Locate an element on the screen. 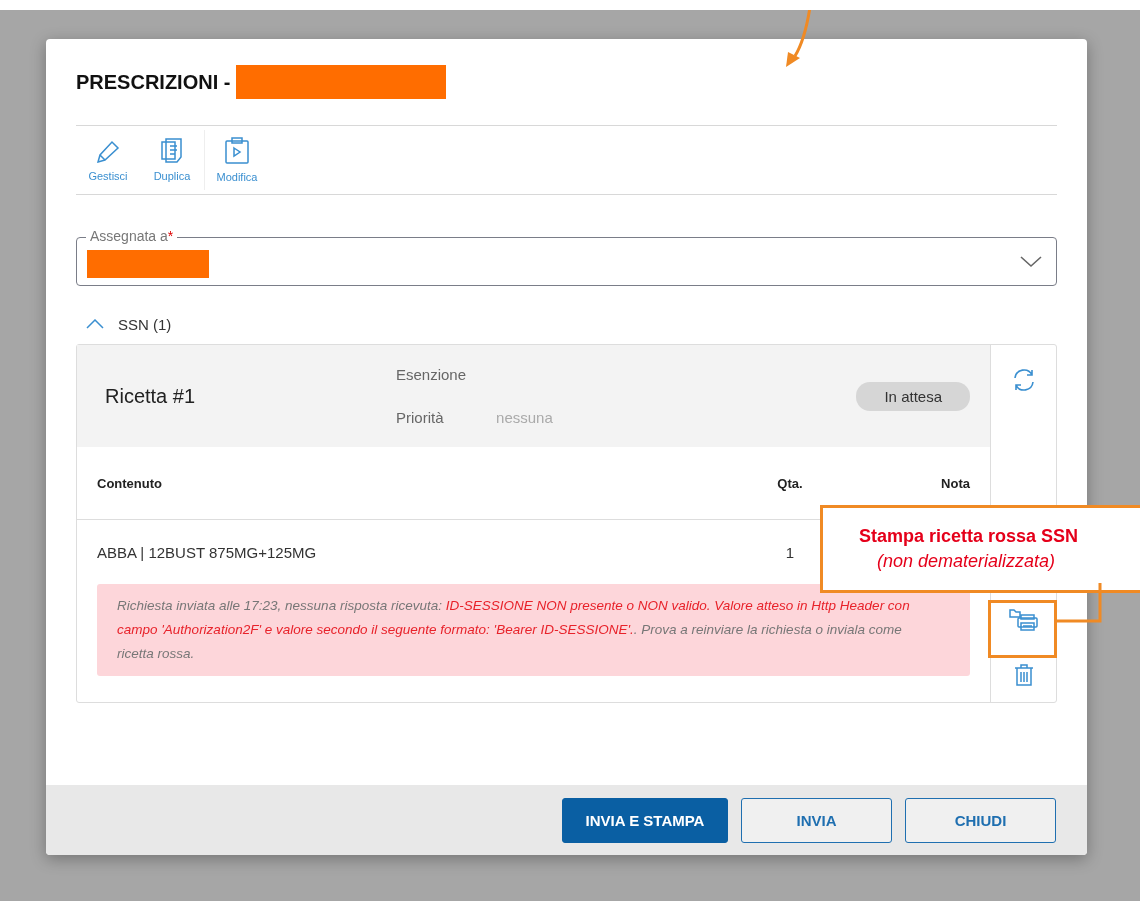  table-cell-text: ABBA | 12BUST 875MG+125MG is located at coordinates (207, 552).